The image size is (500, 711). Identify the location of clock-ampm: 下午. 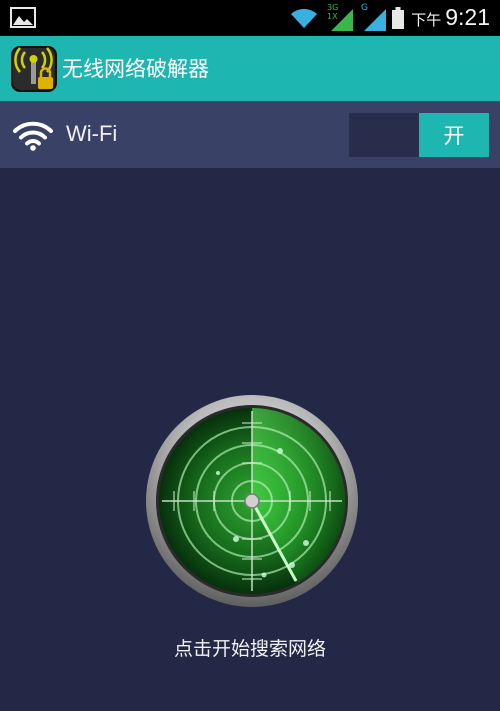
(426, 20).